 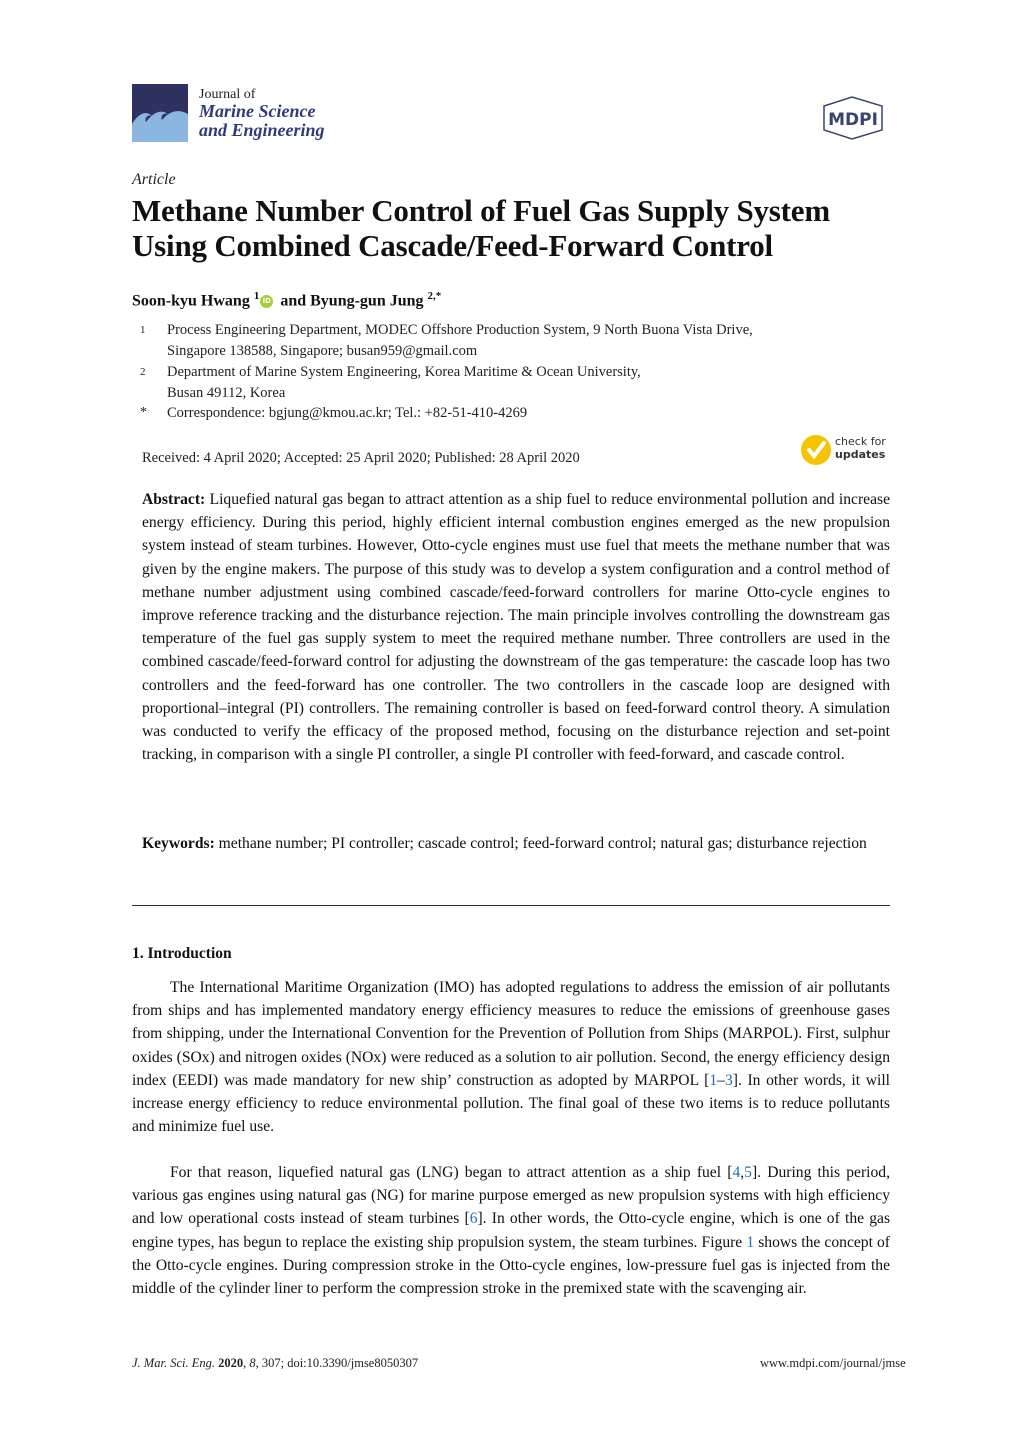 What do you see at coordinates (257, 111) in the screenshot?
I see `journal-name-line1: Marine Science` at bounding box center [257, 111].